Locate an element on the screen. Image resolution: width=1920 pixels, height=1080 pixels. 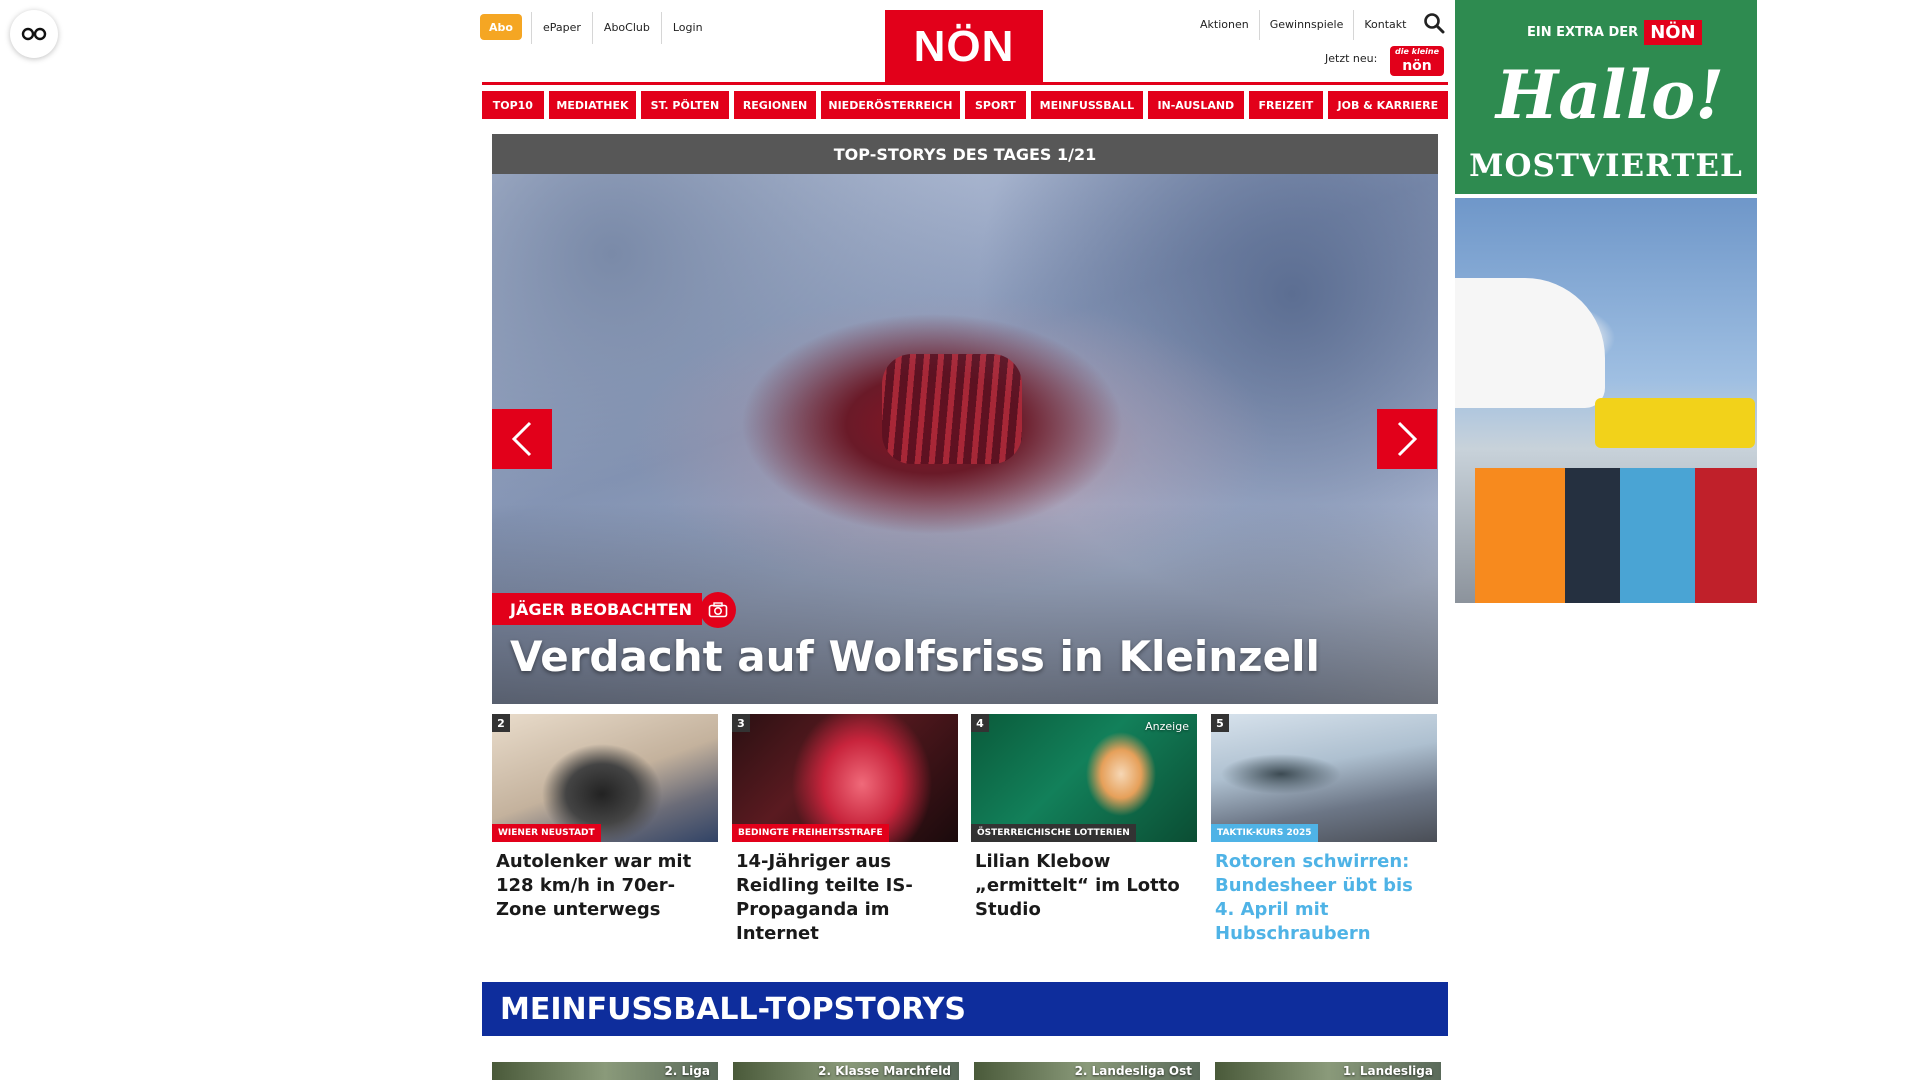
search-icon is located at coordinates (1434, 23).